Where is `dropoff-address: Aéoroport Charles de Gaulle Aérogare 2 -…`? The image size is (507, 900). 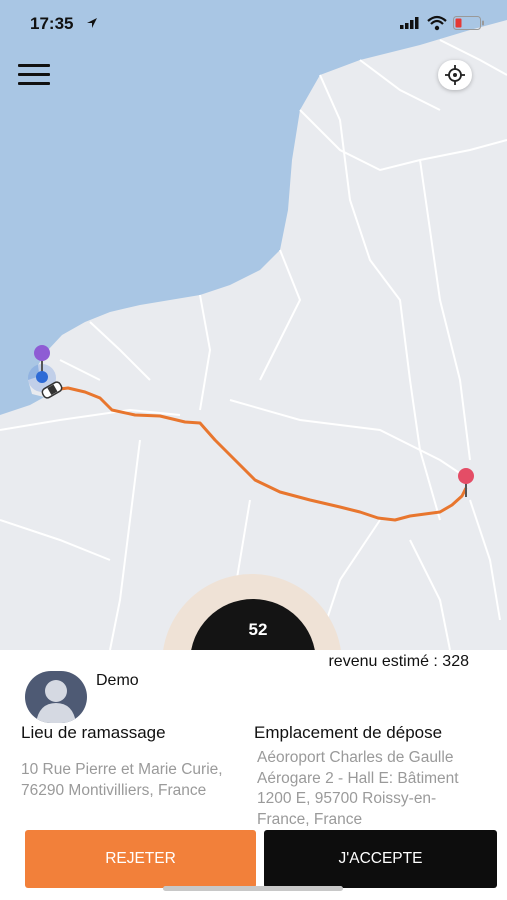
dropoff-address: Aéoroport Charles de Gaulle Aérogare 2 -… is located at coordinates (358, 788).